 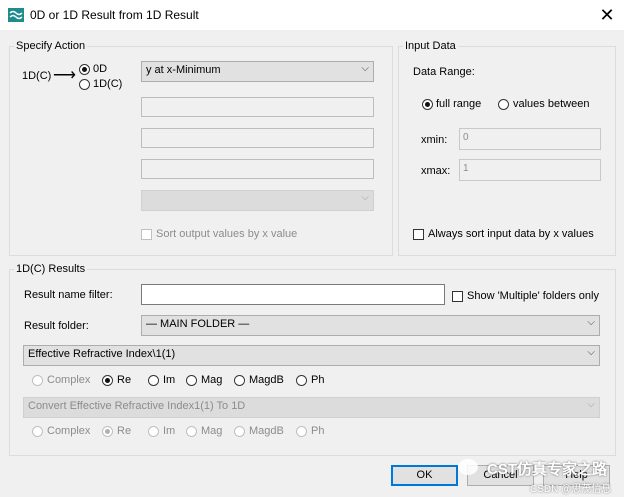 I want to click on component1-complex-label: Complex, so click(x=69, y=380).